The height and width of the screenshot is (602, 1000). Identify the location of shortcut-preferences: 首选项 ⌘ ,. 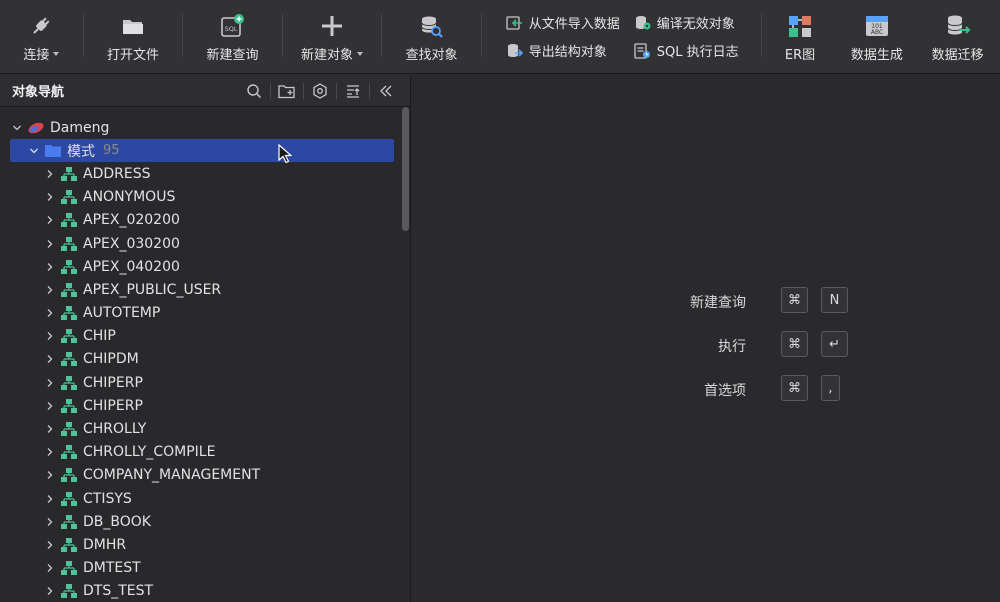
(706, 390).